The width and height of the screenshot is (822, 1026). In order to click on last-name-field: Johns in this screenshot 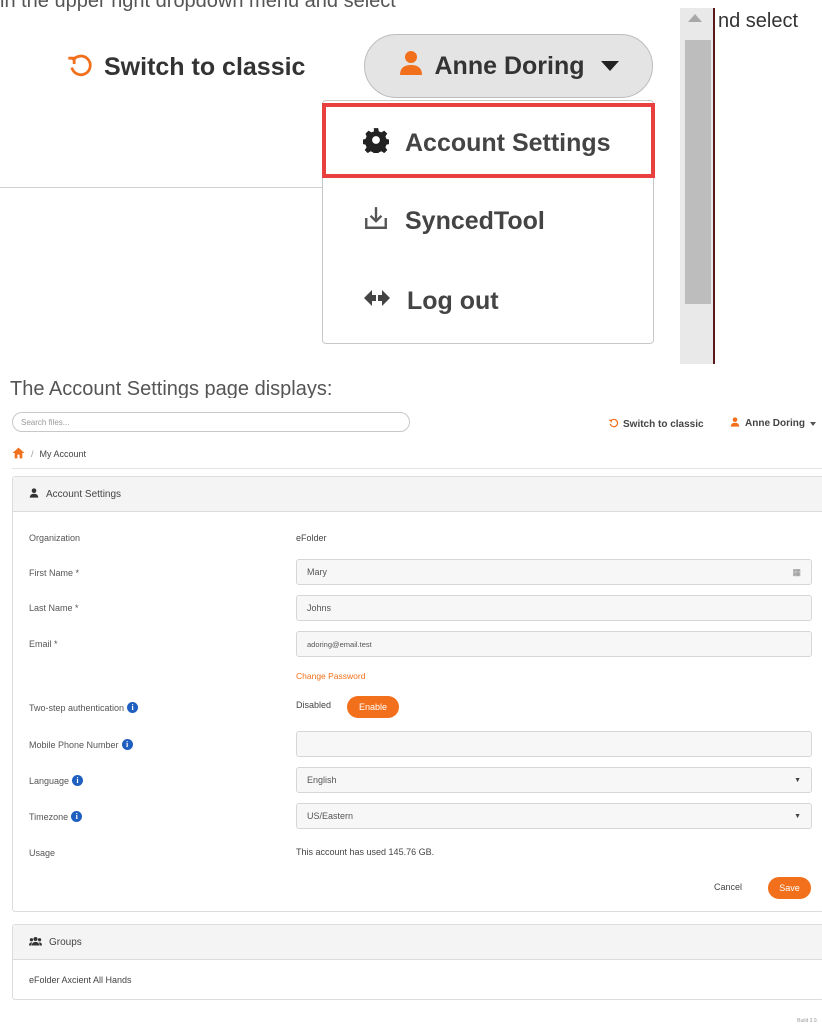, I will do `click(554, 608)`.